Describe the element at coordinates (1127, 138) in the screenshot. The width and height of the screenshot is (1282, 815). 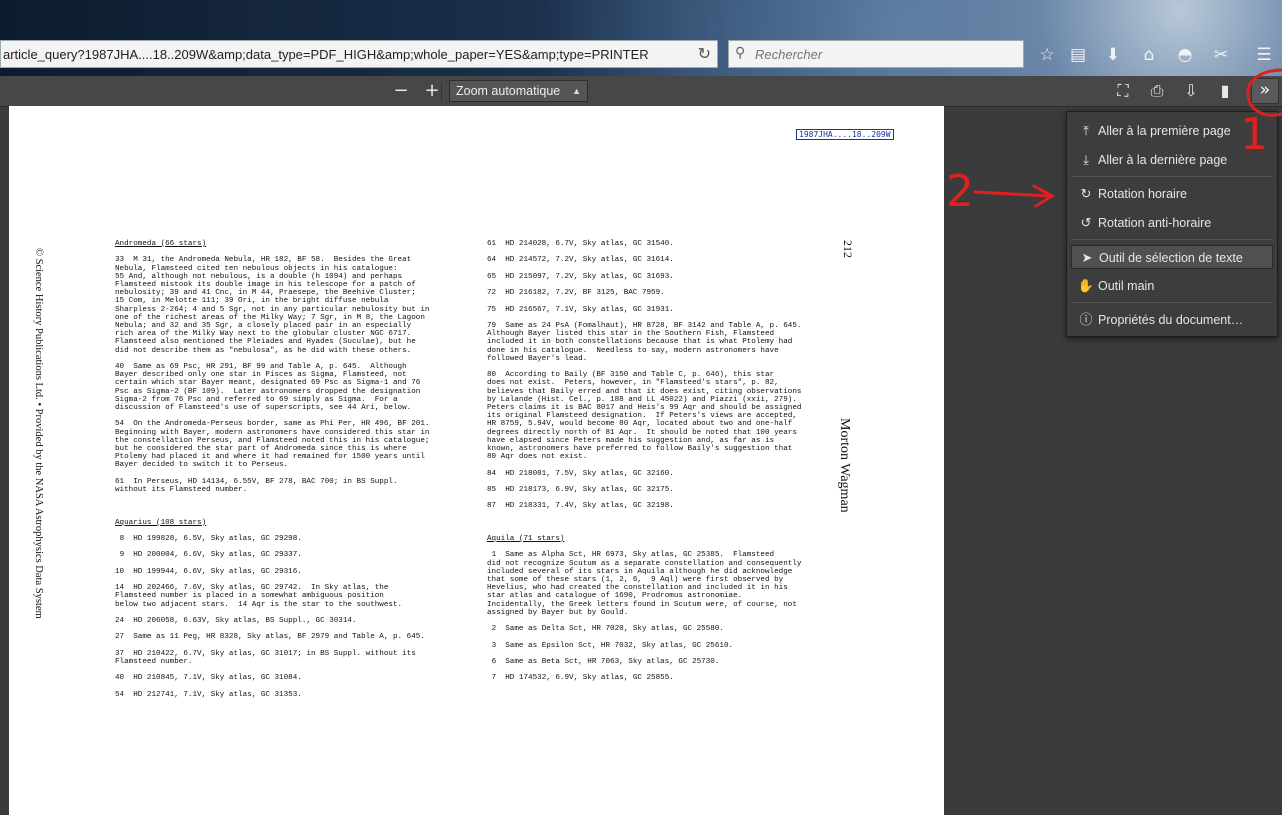
I see `annotation-overlay` at that location.